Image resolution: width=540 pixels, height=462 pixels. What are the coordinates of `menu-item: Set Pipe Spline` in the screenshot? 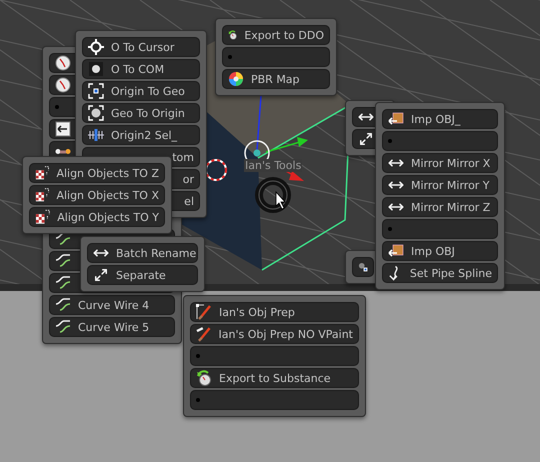 It's located at (440, 273).